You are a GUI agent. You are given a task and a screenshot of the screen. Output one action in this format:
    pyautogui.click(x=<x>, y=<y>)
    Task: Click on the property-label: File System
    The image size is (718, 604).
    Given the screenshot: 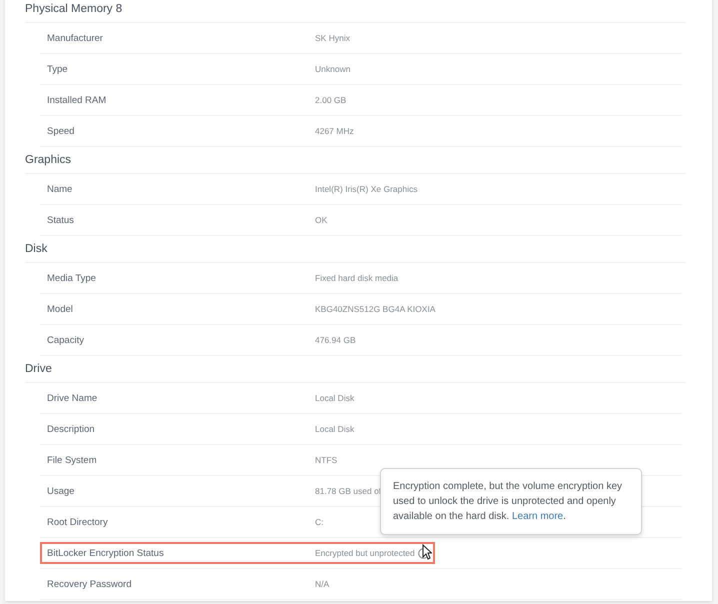 What is the action you would take?
    pyautogui.click(x=72, y=460)
    